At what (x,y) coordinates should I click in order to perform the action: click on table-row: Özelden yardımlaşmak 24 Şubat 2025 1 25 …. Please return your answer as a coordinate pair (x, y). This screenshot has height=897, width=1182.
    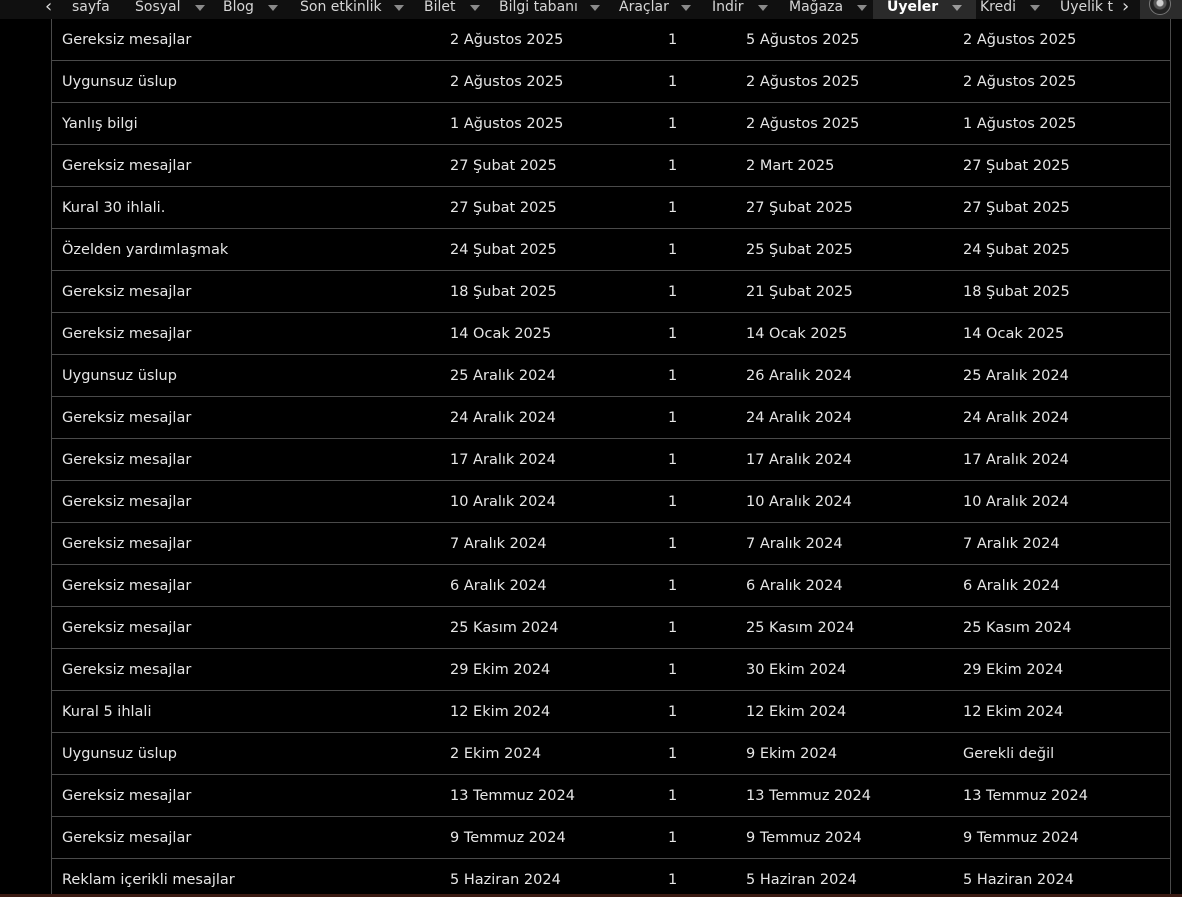
    Looking at the image, I should click on (611, 250).